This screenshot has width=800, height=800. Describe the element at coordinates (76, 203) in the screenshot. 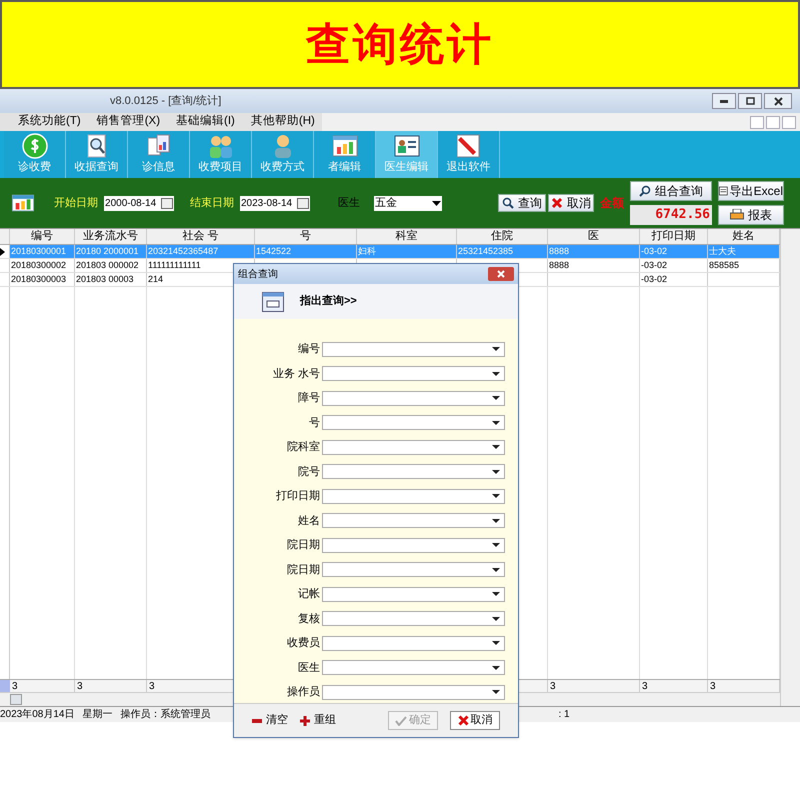

I see `start-date-label: 开始日期` at that location.